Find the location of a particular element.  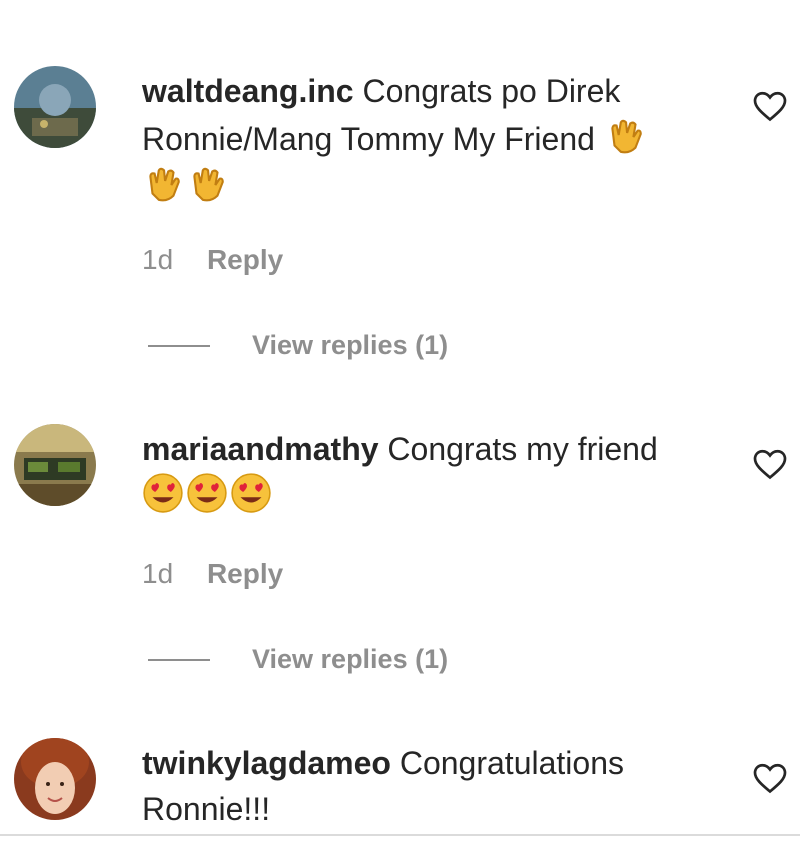

comment-text: mariaandmathy Congrats my friend is located at coordinates (432, 473).